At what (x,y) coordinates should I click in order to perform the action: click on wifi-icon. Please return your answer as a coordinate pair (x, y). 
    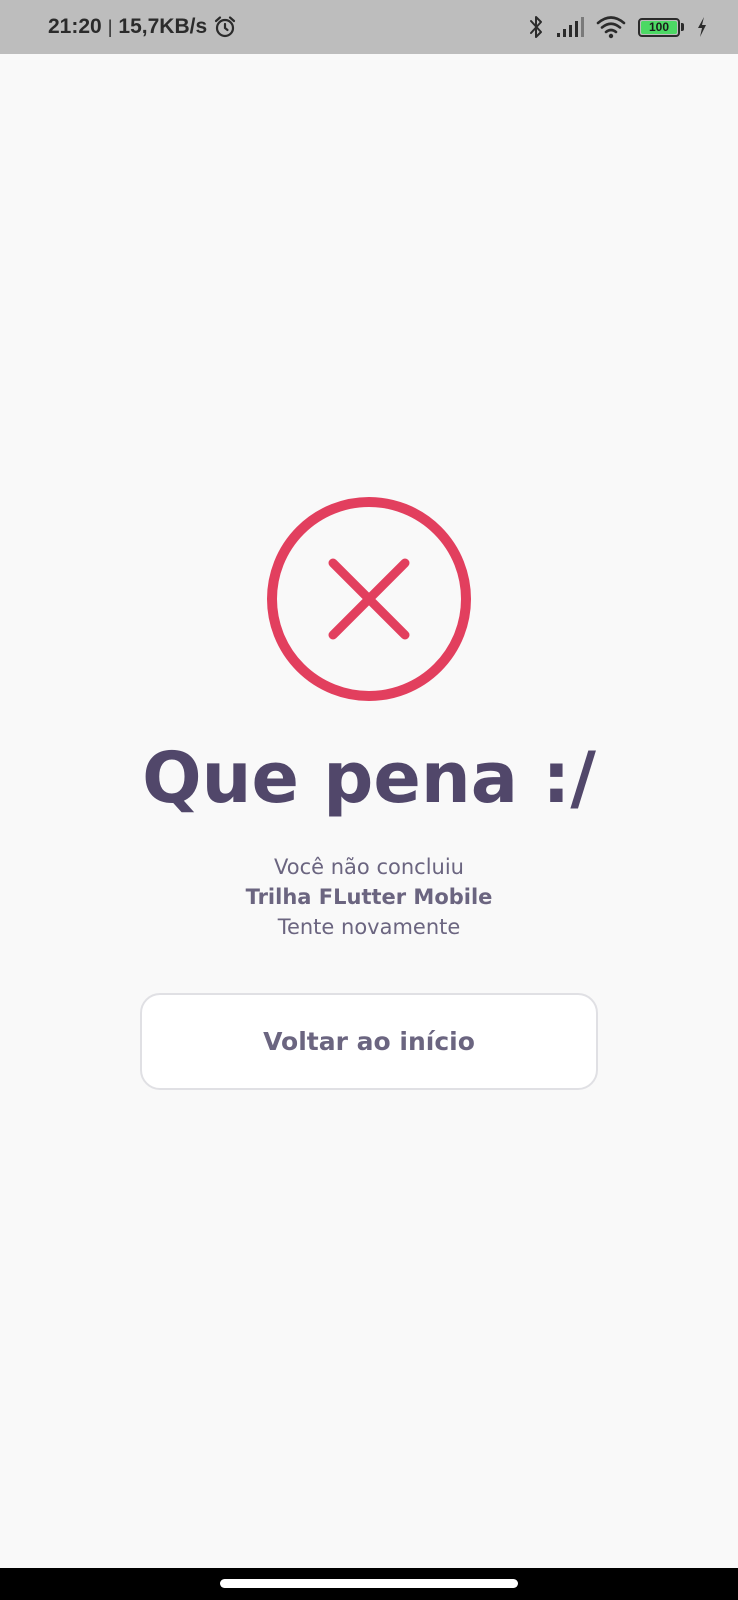
    Looking at the image, I should click on (611, 27).